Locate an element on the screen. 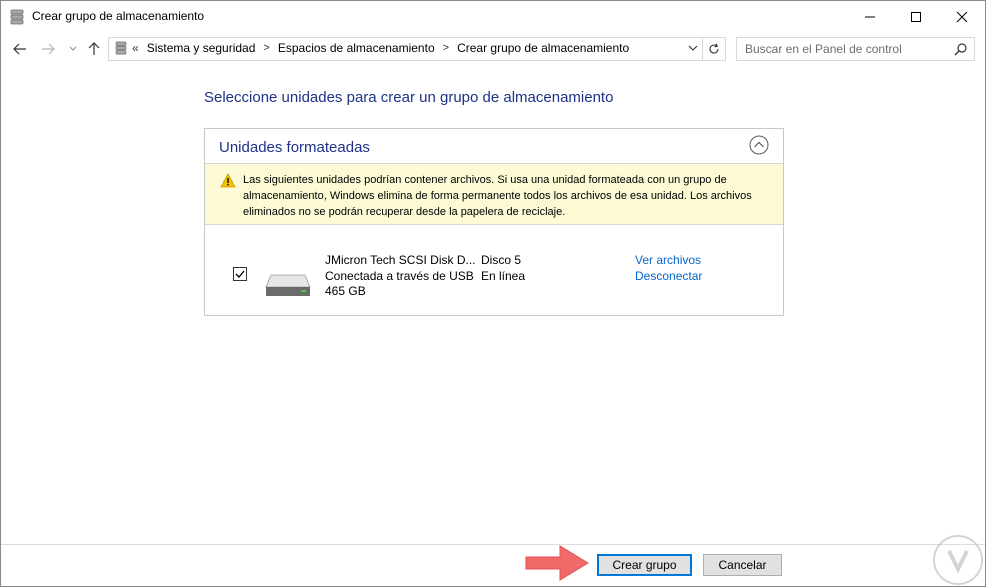 Image resolution: width=986 pixels, height=587 pixels. breadcrumb-overflow: « is located at coordinates (135, 48).